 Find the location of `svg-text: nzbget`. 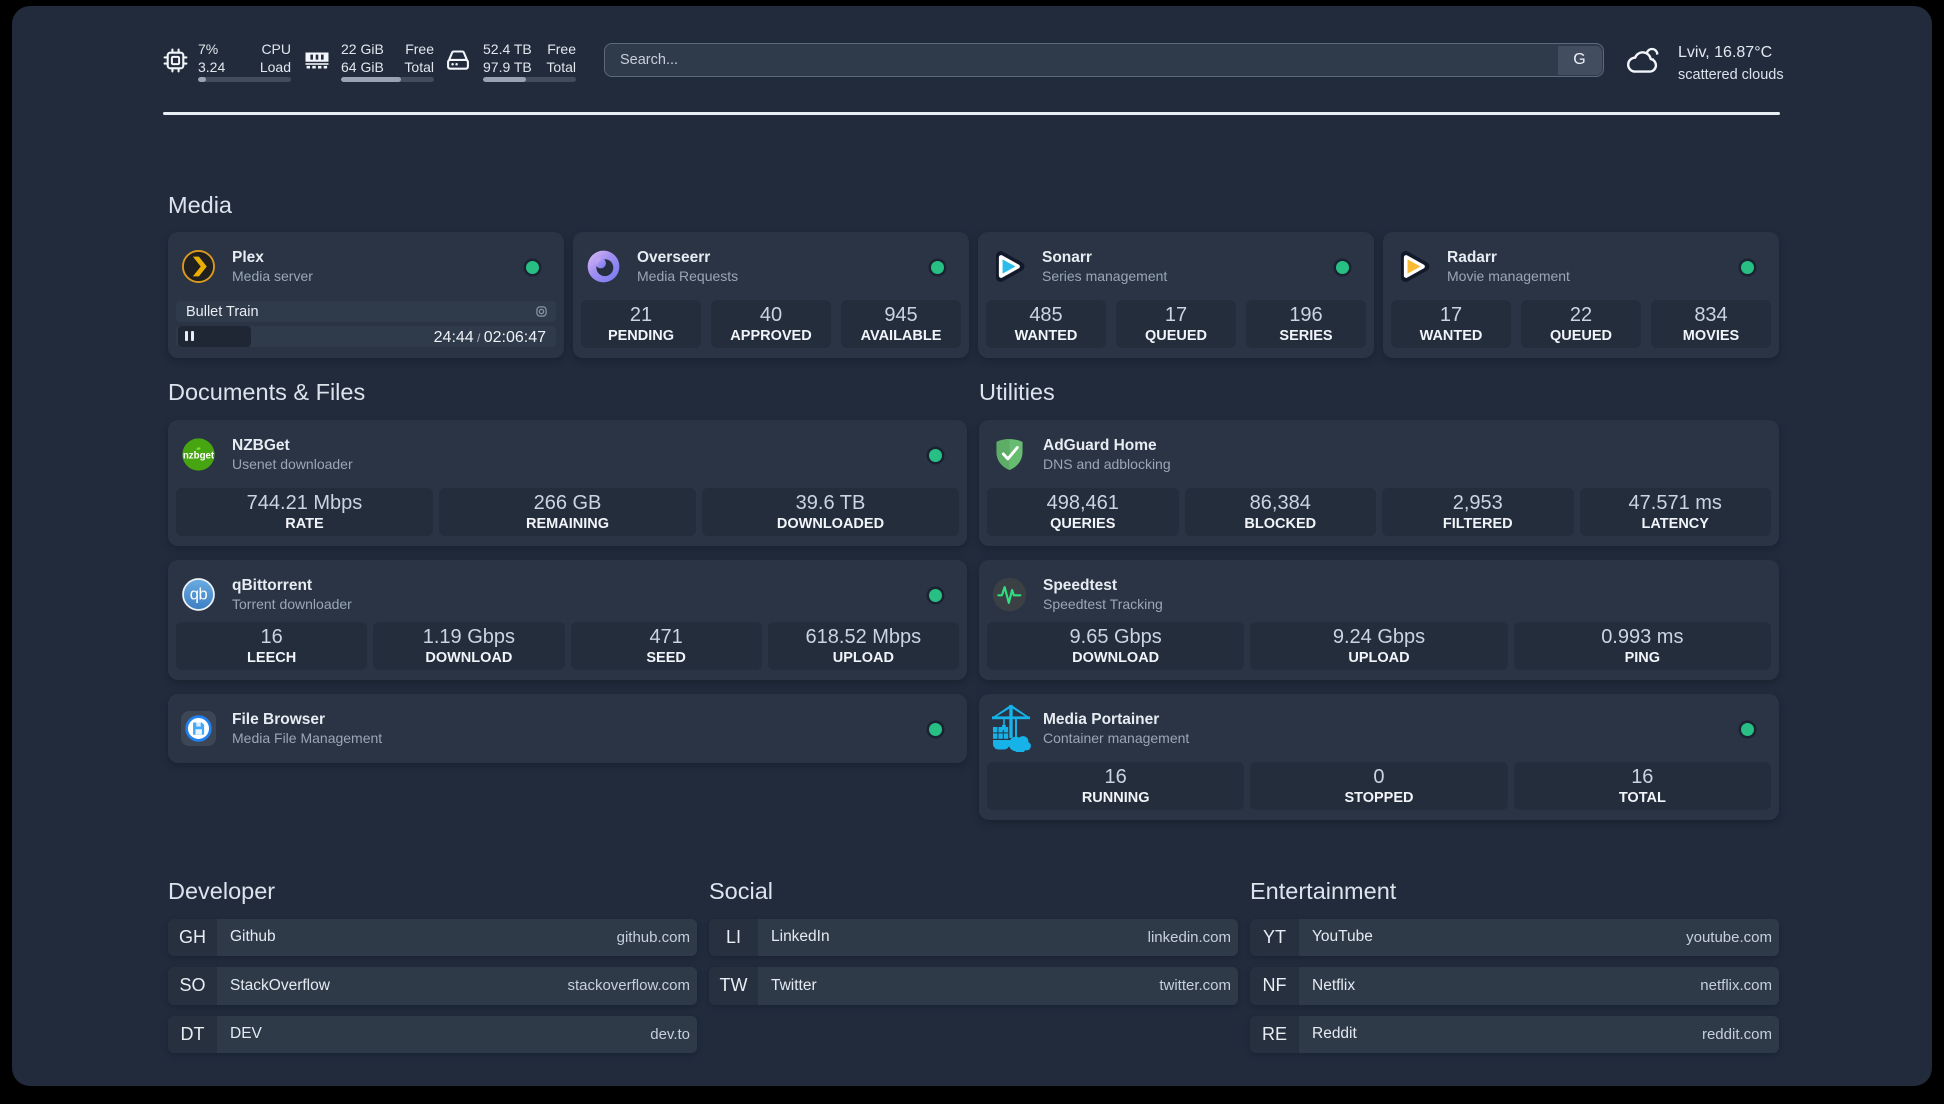

svg-text: nzbget is located at coordinates (199, 455).